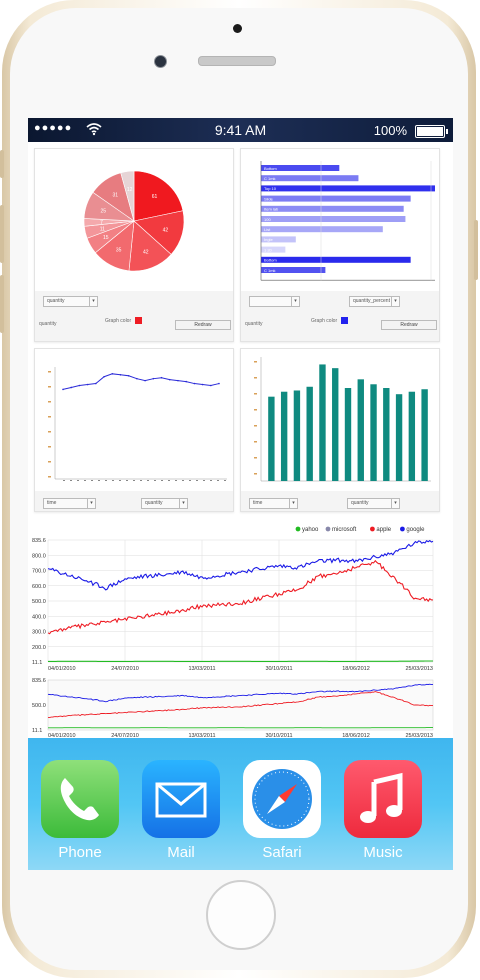 The height and width of the screenshot is (980, 480). Describe the element at coordinates (373, 503) in the screenshot. I see `column-field-select: quantity ▾` at that location.